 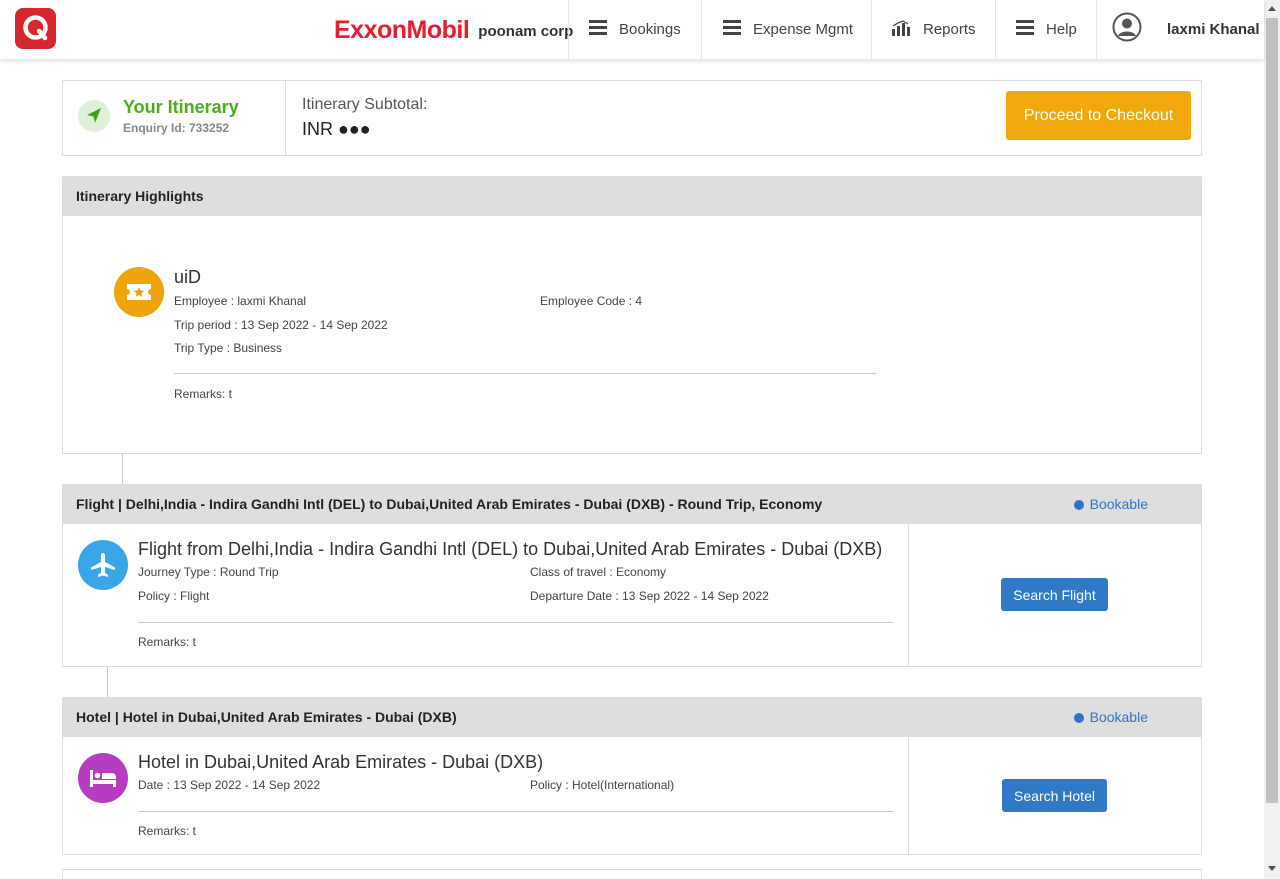 I want to click on page-scrollbar, so click(x=1272, y=439).